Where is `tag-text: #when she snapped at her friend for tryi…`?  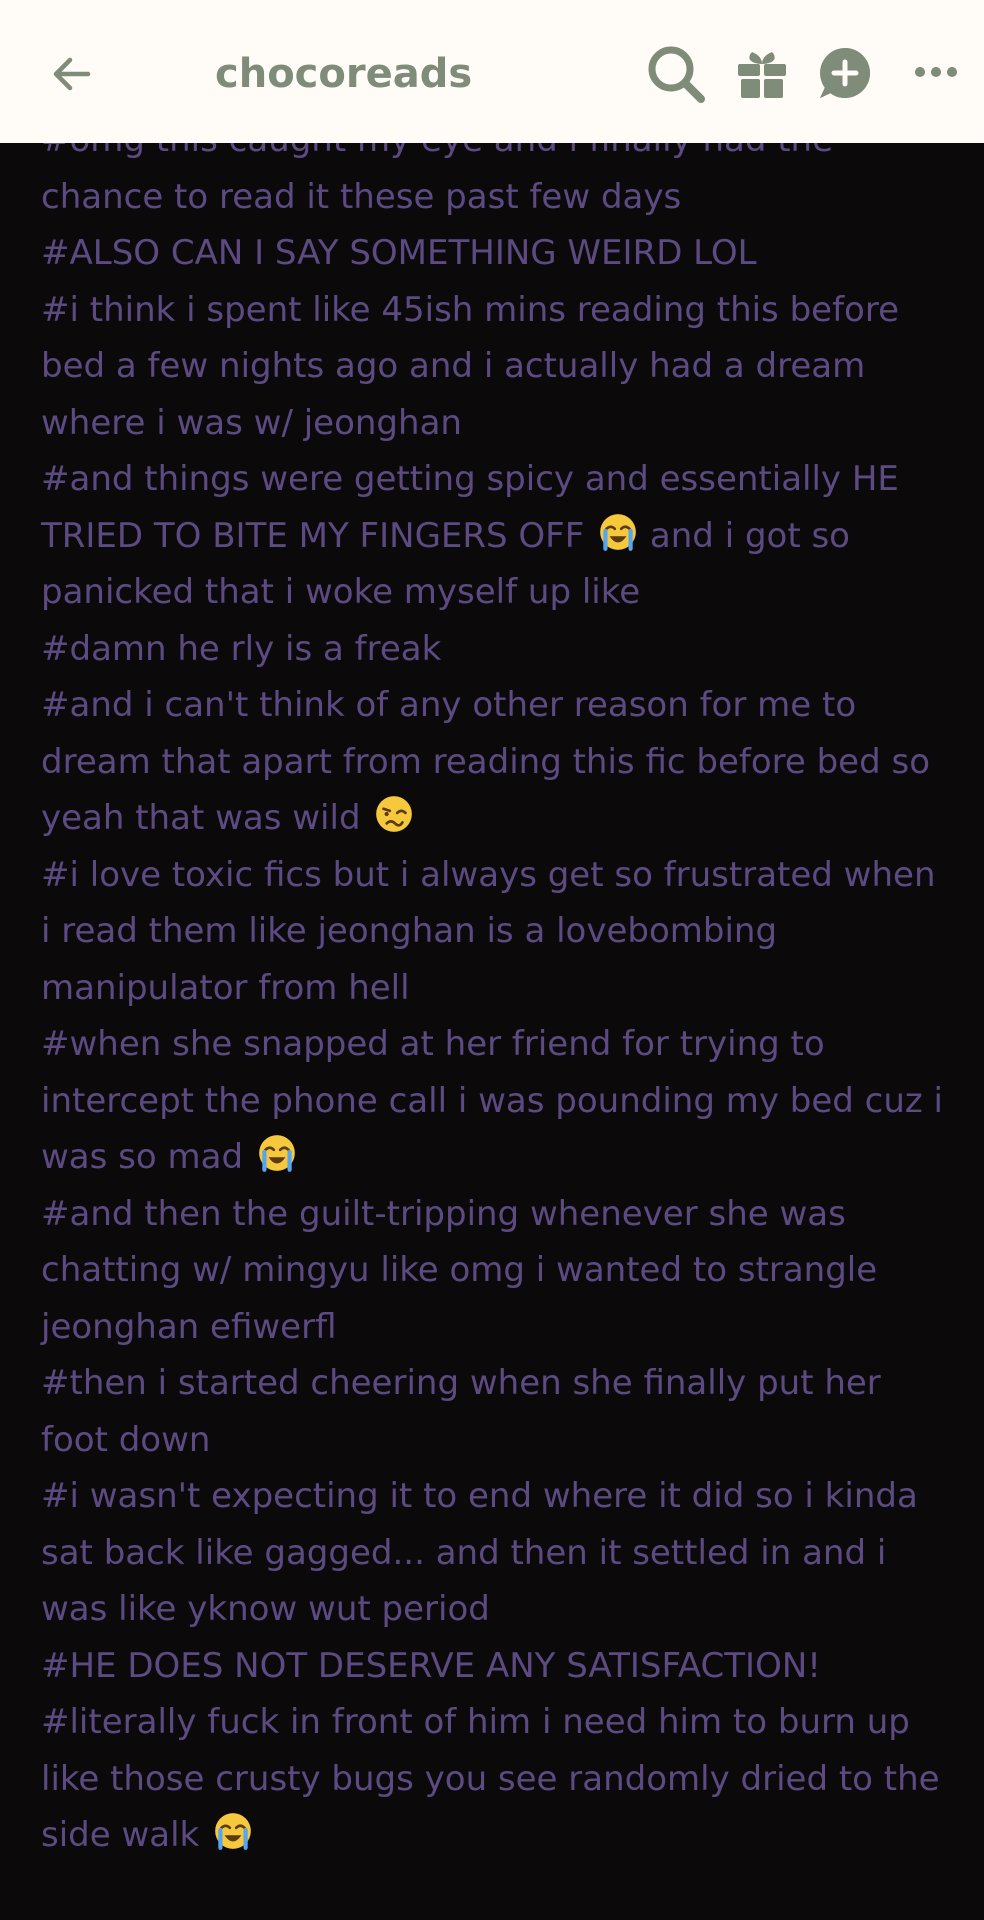
tag-text: #when she snapped at her friend for tryi… is located at coordinates (492, 1100).